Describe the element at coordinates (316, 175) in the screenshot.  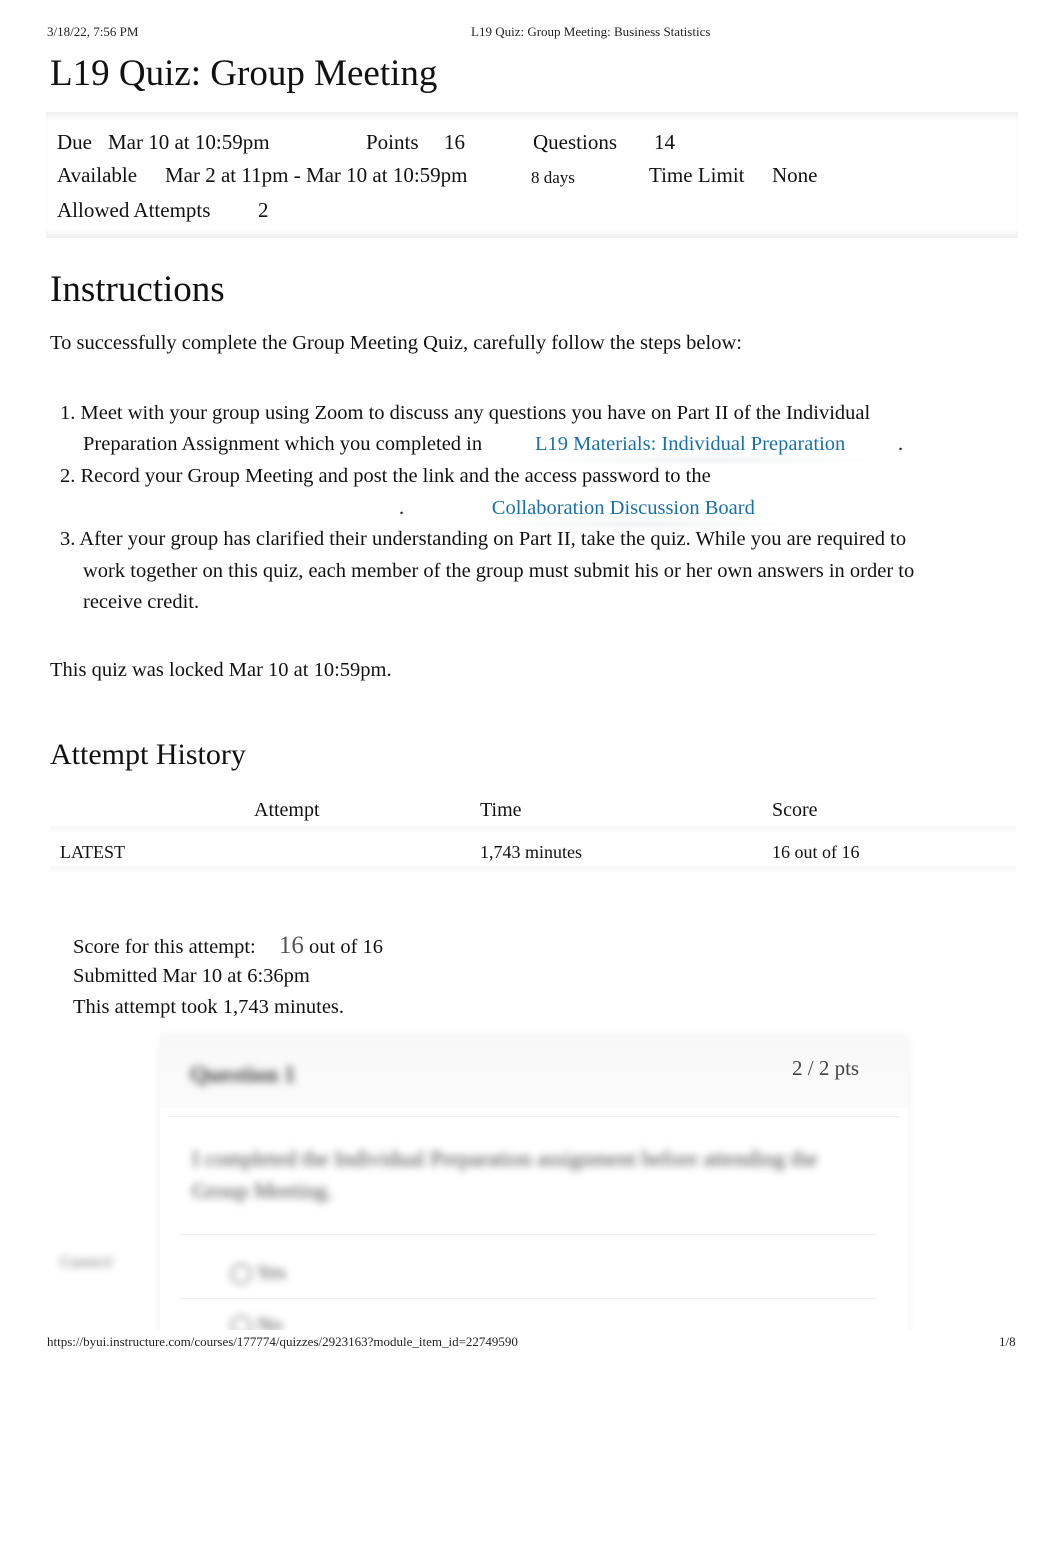
I see `available-value: Mar 2 at 11pm - Mar 10 at 10:59pm` at that location.